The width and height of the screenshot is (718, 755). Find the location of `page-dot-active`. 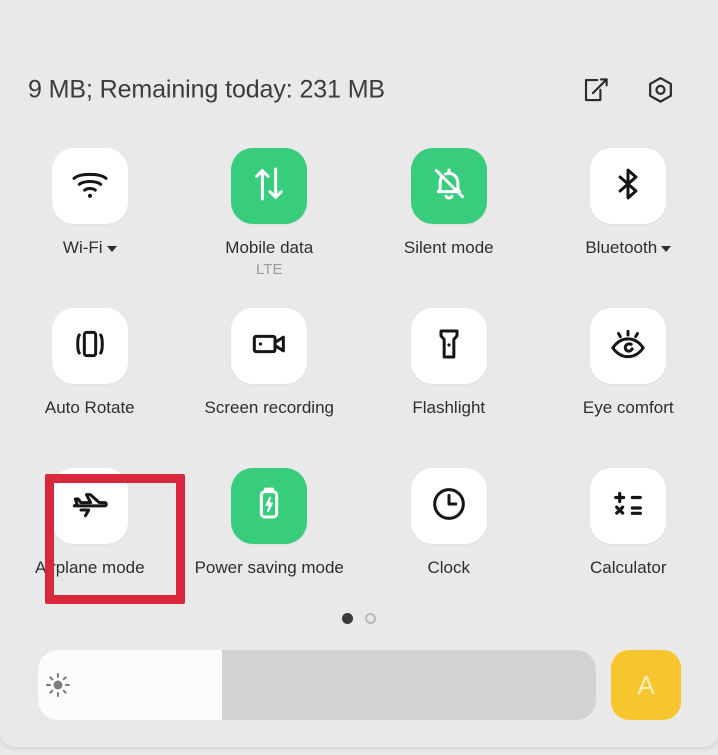

page-dot-active is located at coordinates (347, 618).